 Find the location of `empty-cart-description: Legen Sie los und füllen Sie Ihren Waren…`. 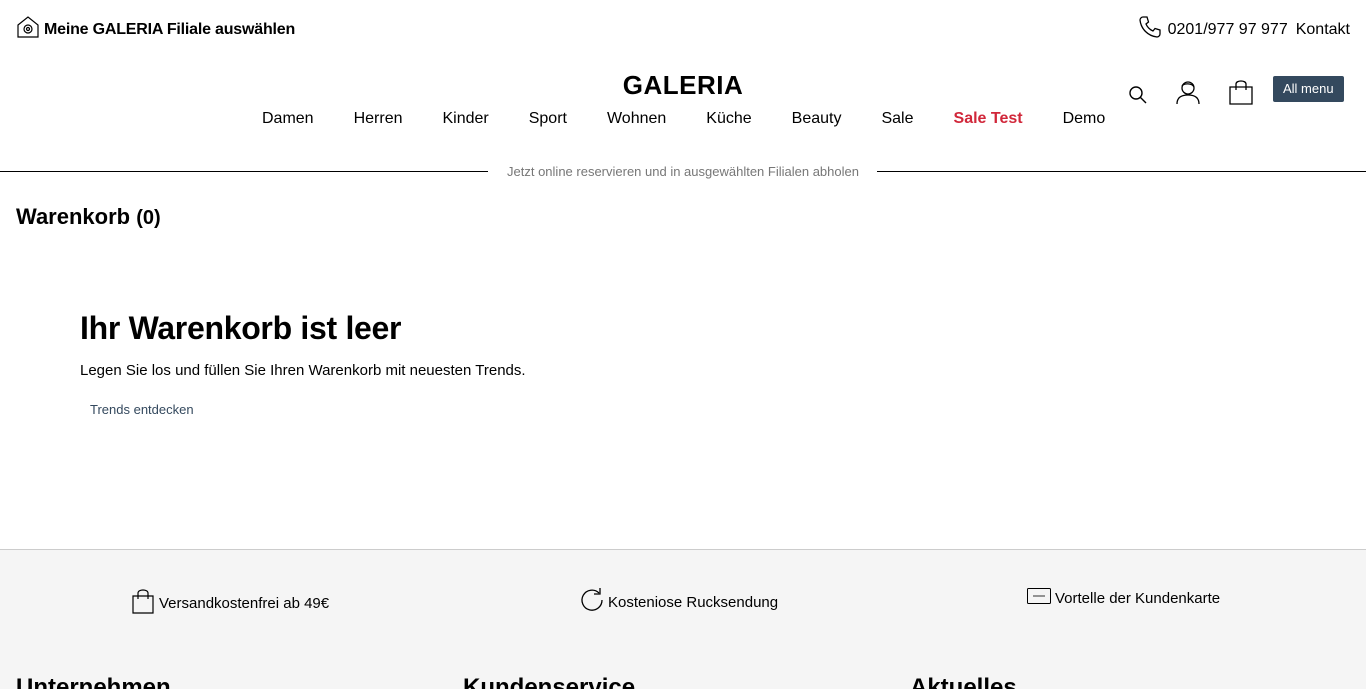

empty-cart-description: Legen Sie los und füllen Sie Ihren Waren… is located at coordinates (303, 370).